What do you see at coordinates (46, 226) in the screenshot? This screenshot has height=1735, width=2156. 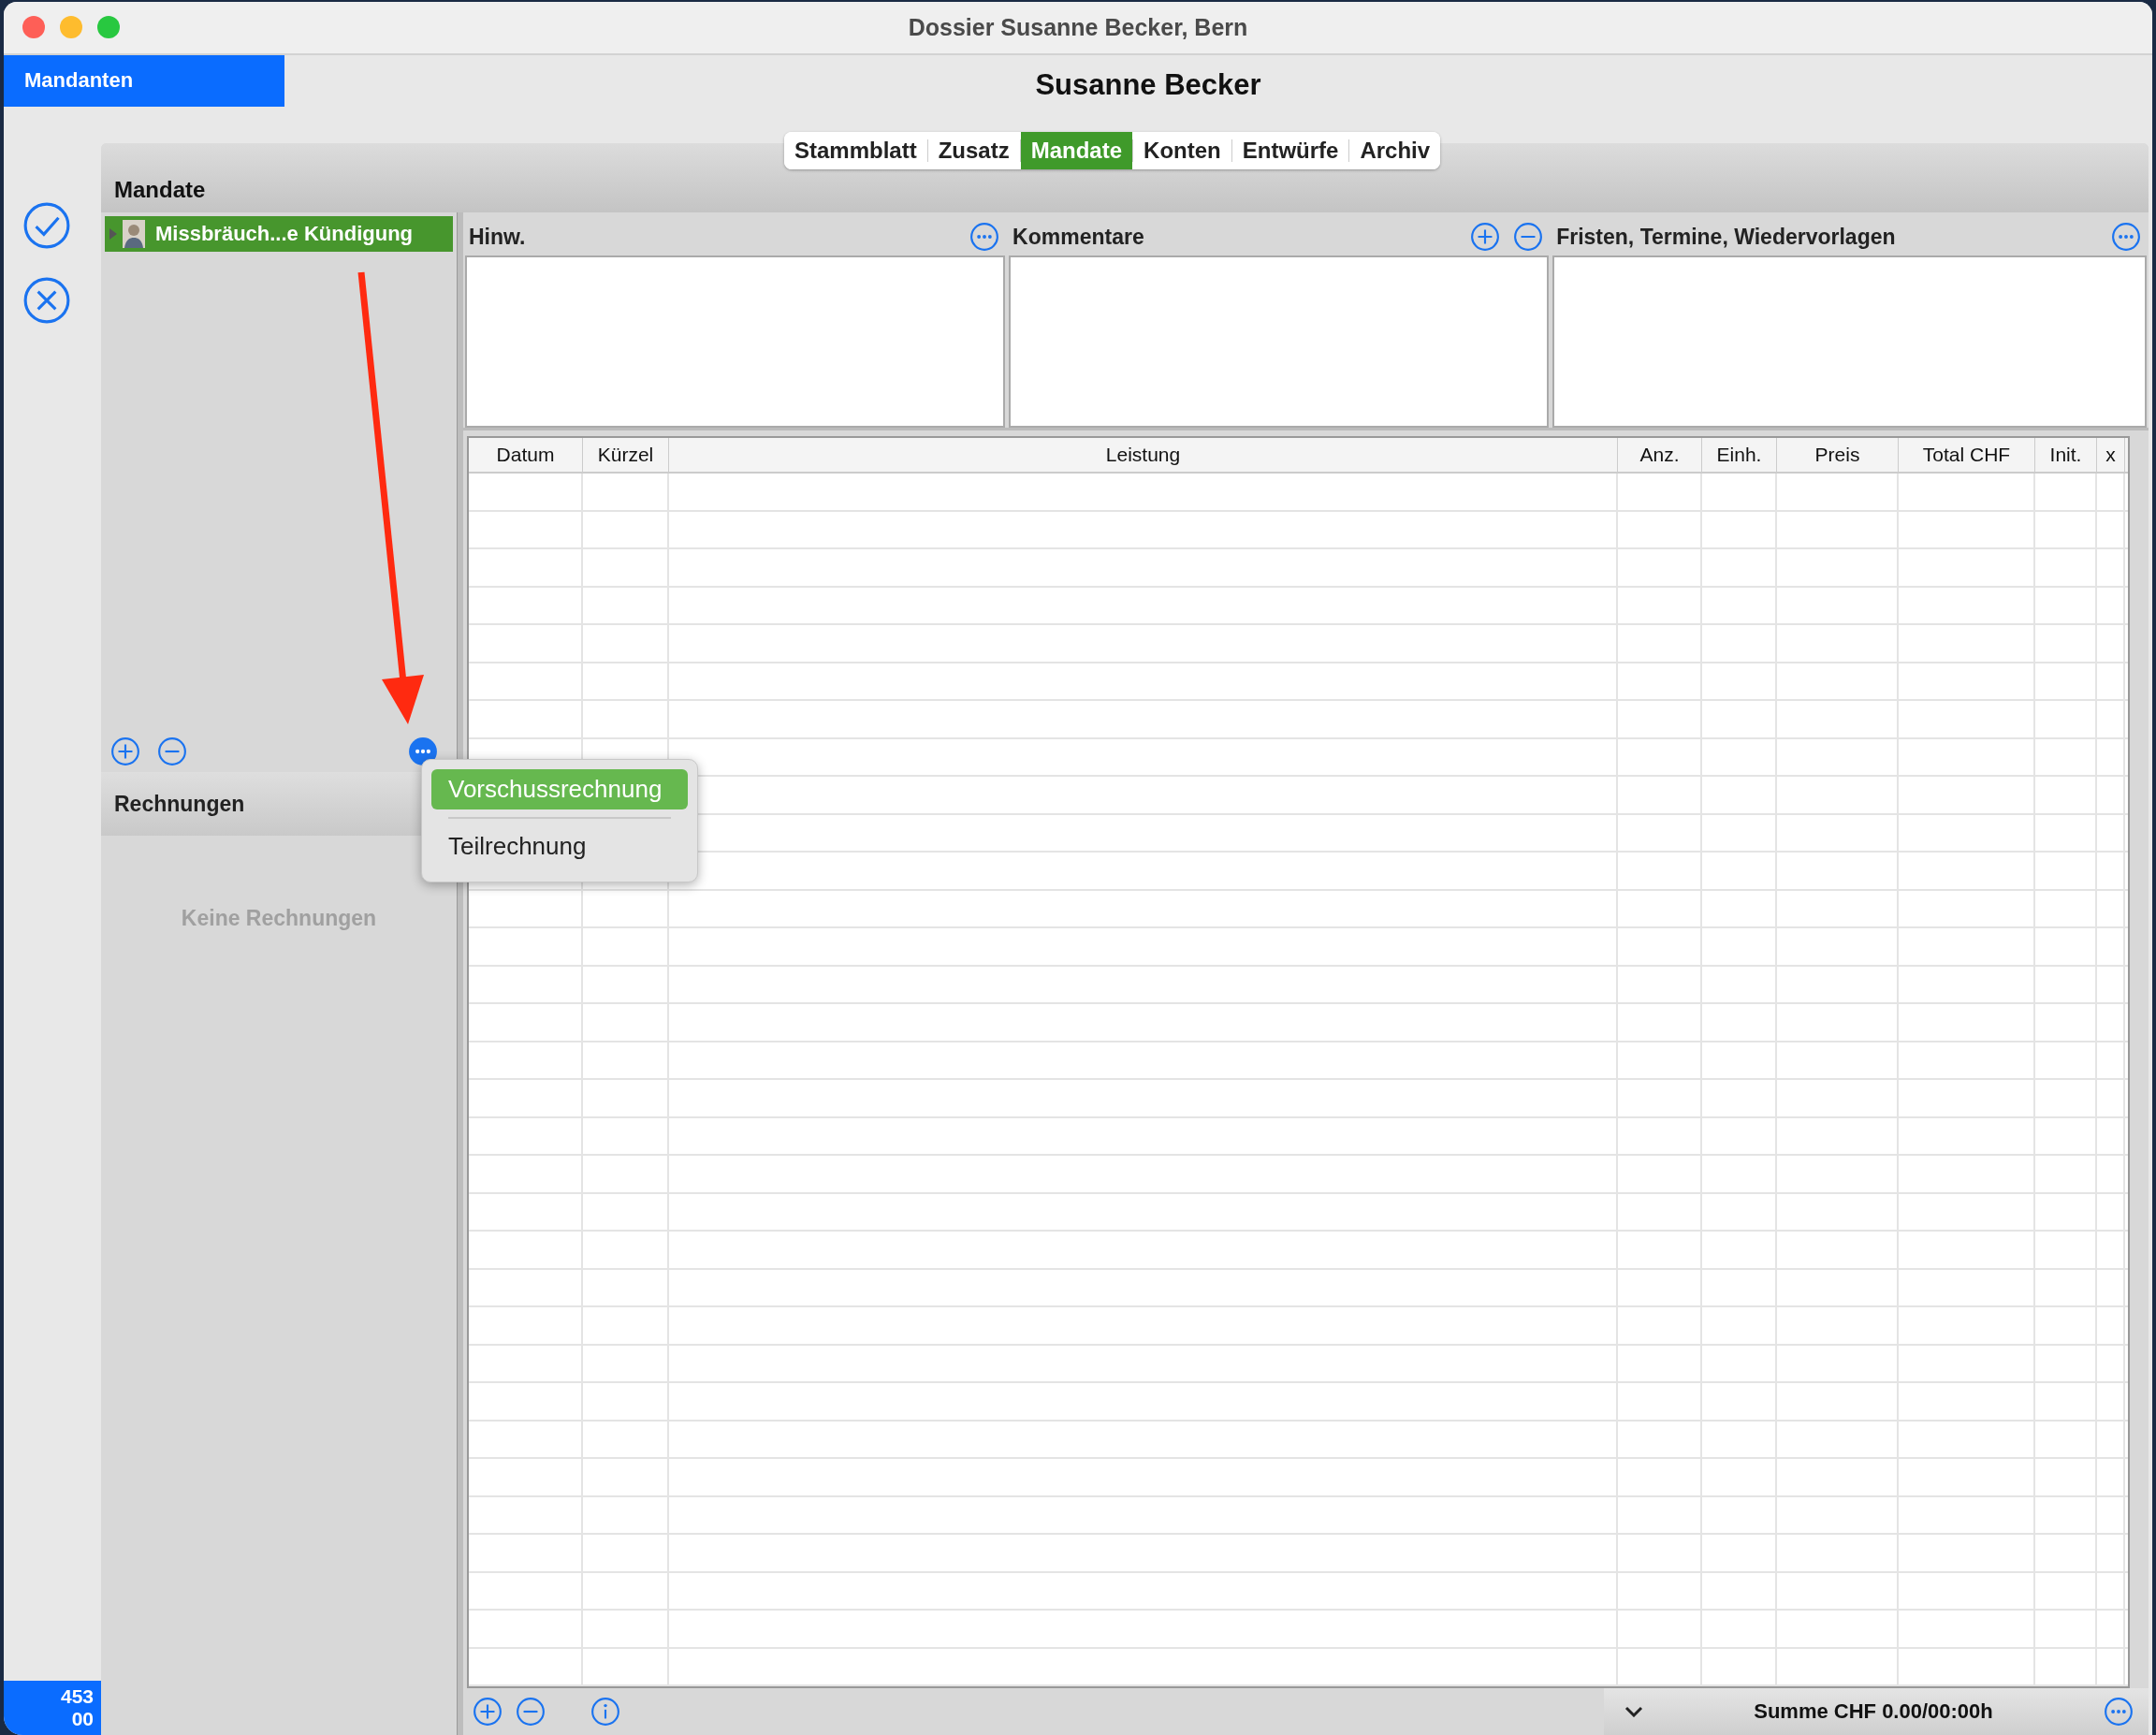 I see `confirm-icon` at bounding box center [46, 226].